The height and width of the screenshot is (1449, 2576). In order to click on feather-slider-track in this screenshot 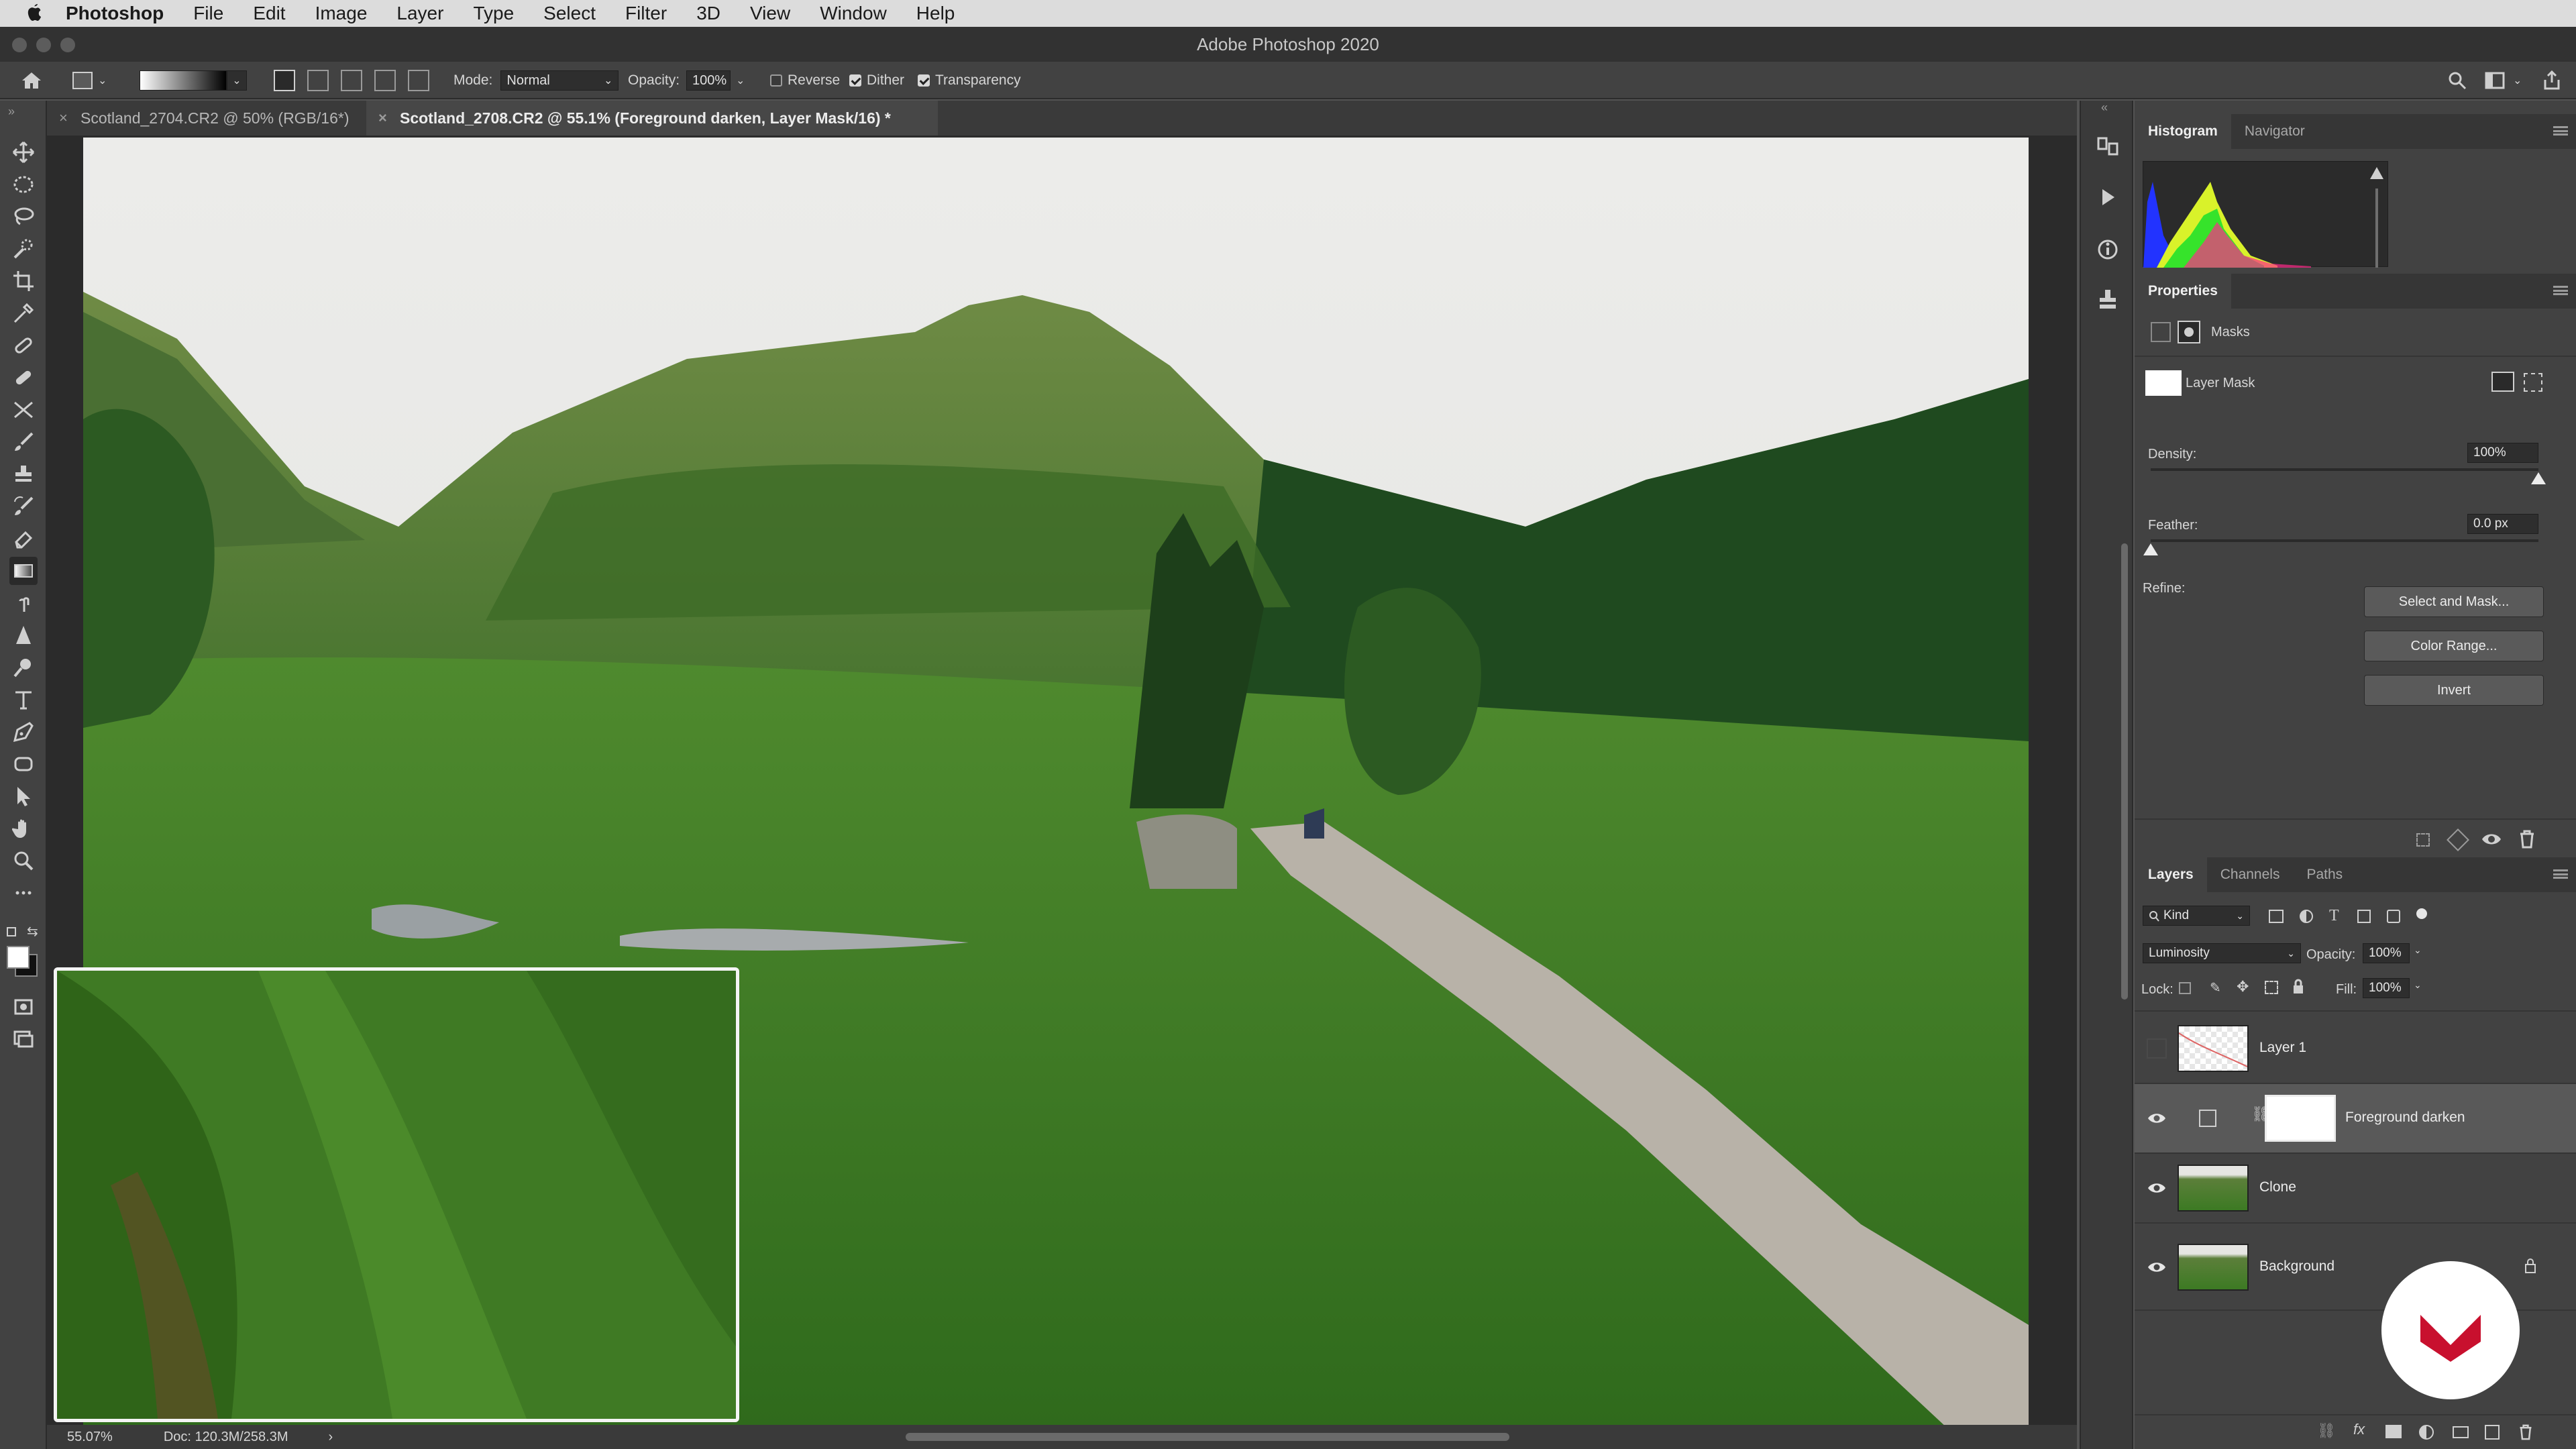, I will do `click(2344, 540)`.